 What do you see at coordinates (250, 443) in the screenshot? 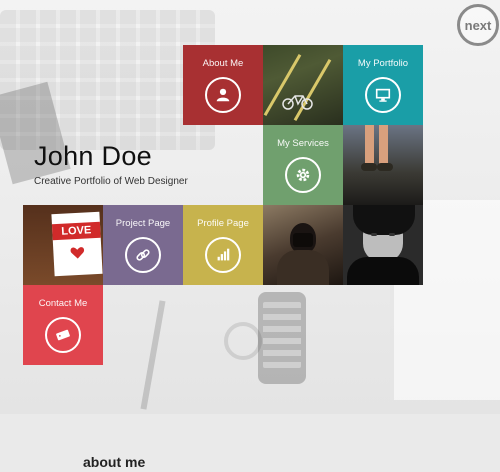
I see `about-section: about me` at bounding box center [250, 443].